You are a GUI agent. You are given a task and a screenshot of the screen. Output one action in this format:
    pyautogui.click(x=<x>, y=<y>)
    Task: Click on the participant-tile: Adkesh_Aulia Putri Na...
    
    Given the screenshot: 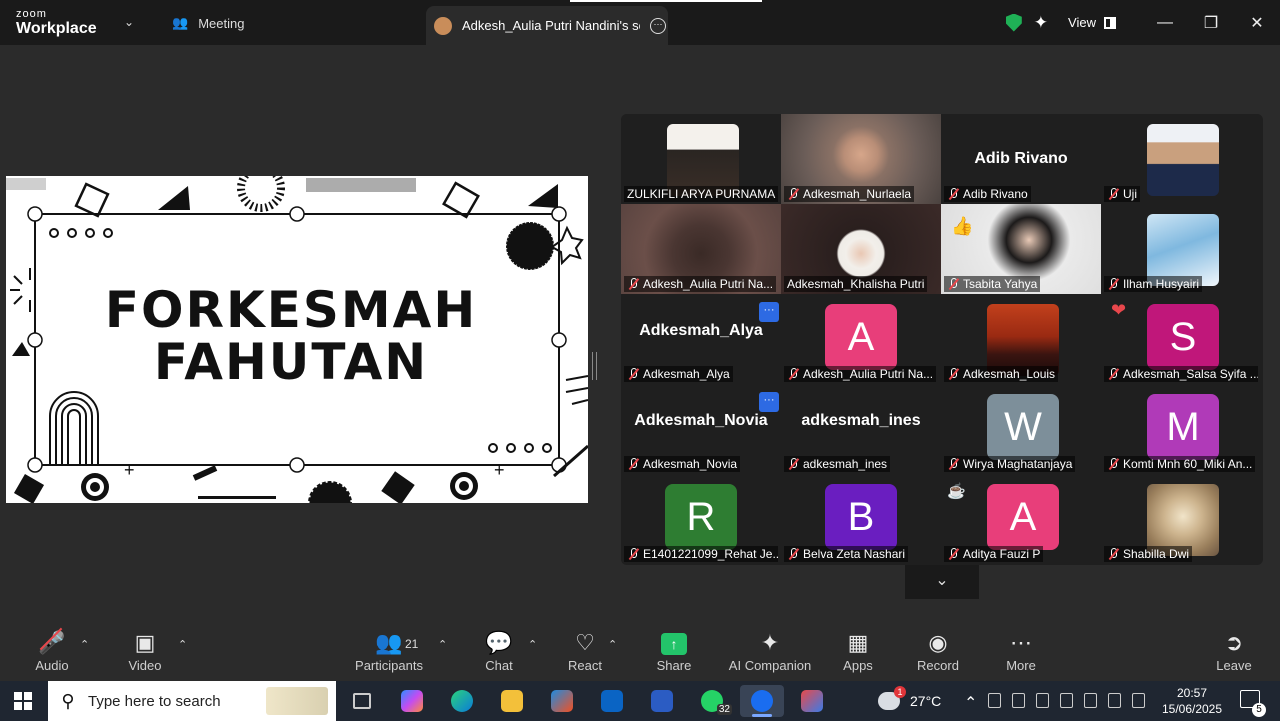 What is the action you would take?
    pyautogui.click(x=701, y=249)
    